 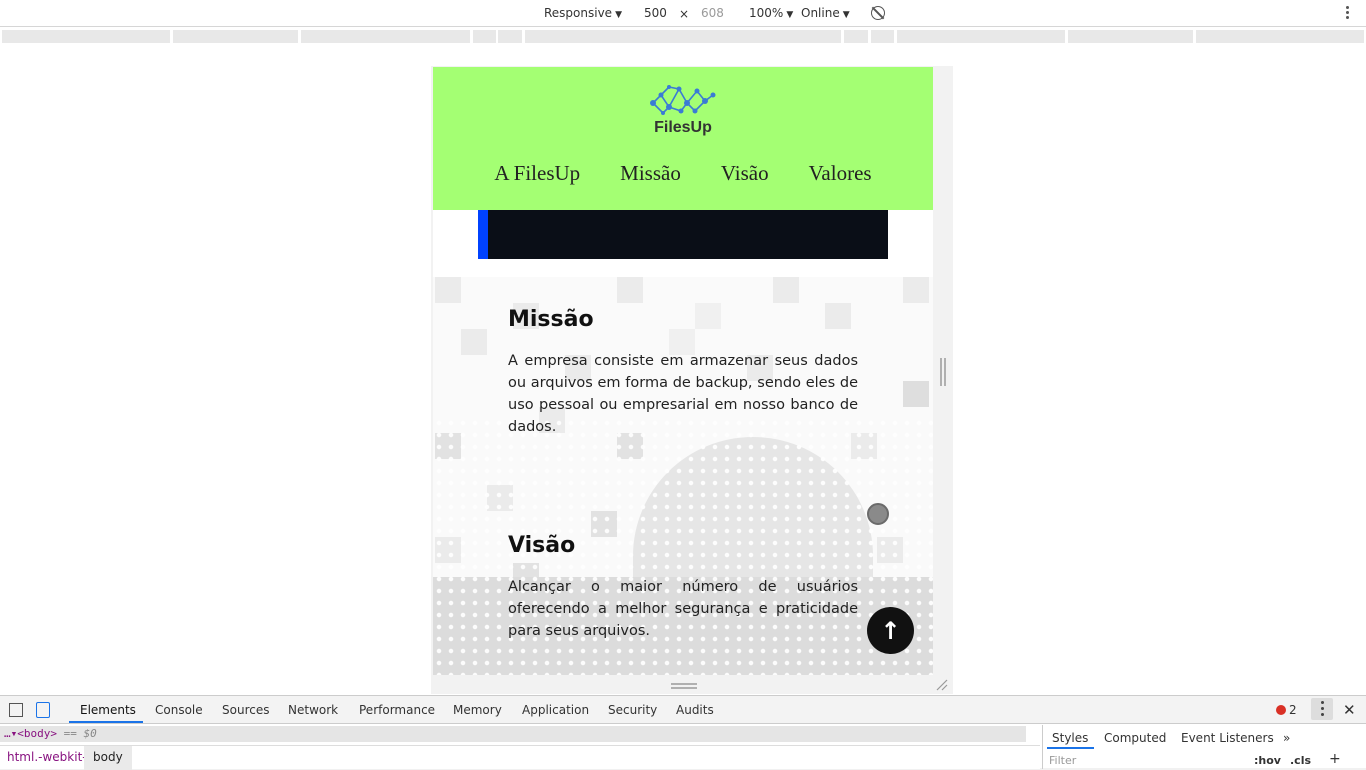 What do you see at coordinates (1335, 759) in the screenshot?
I see `add-rule-button: +` at bounding box center [1335, 759].